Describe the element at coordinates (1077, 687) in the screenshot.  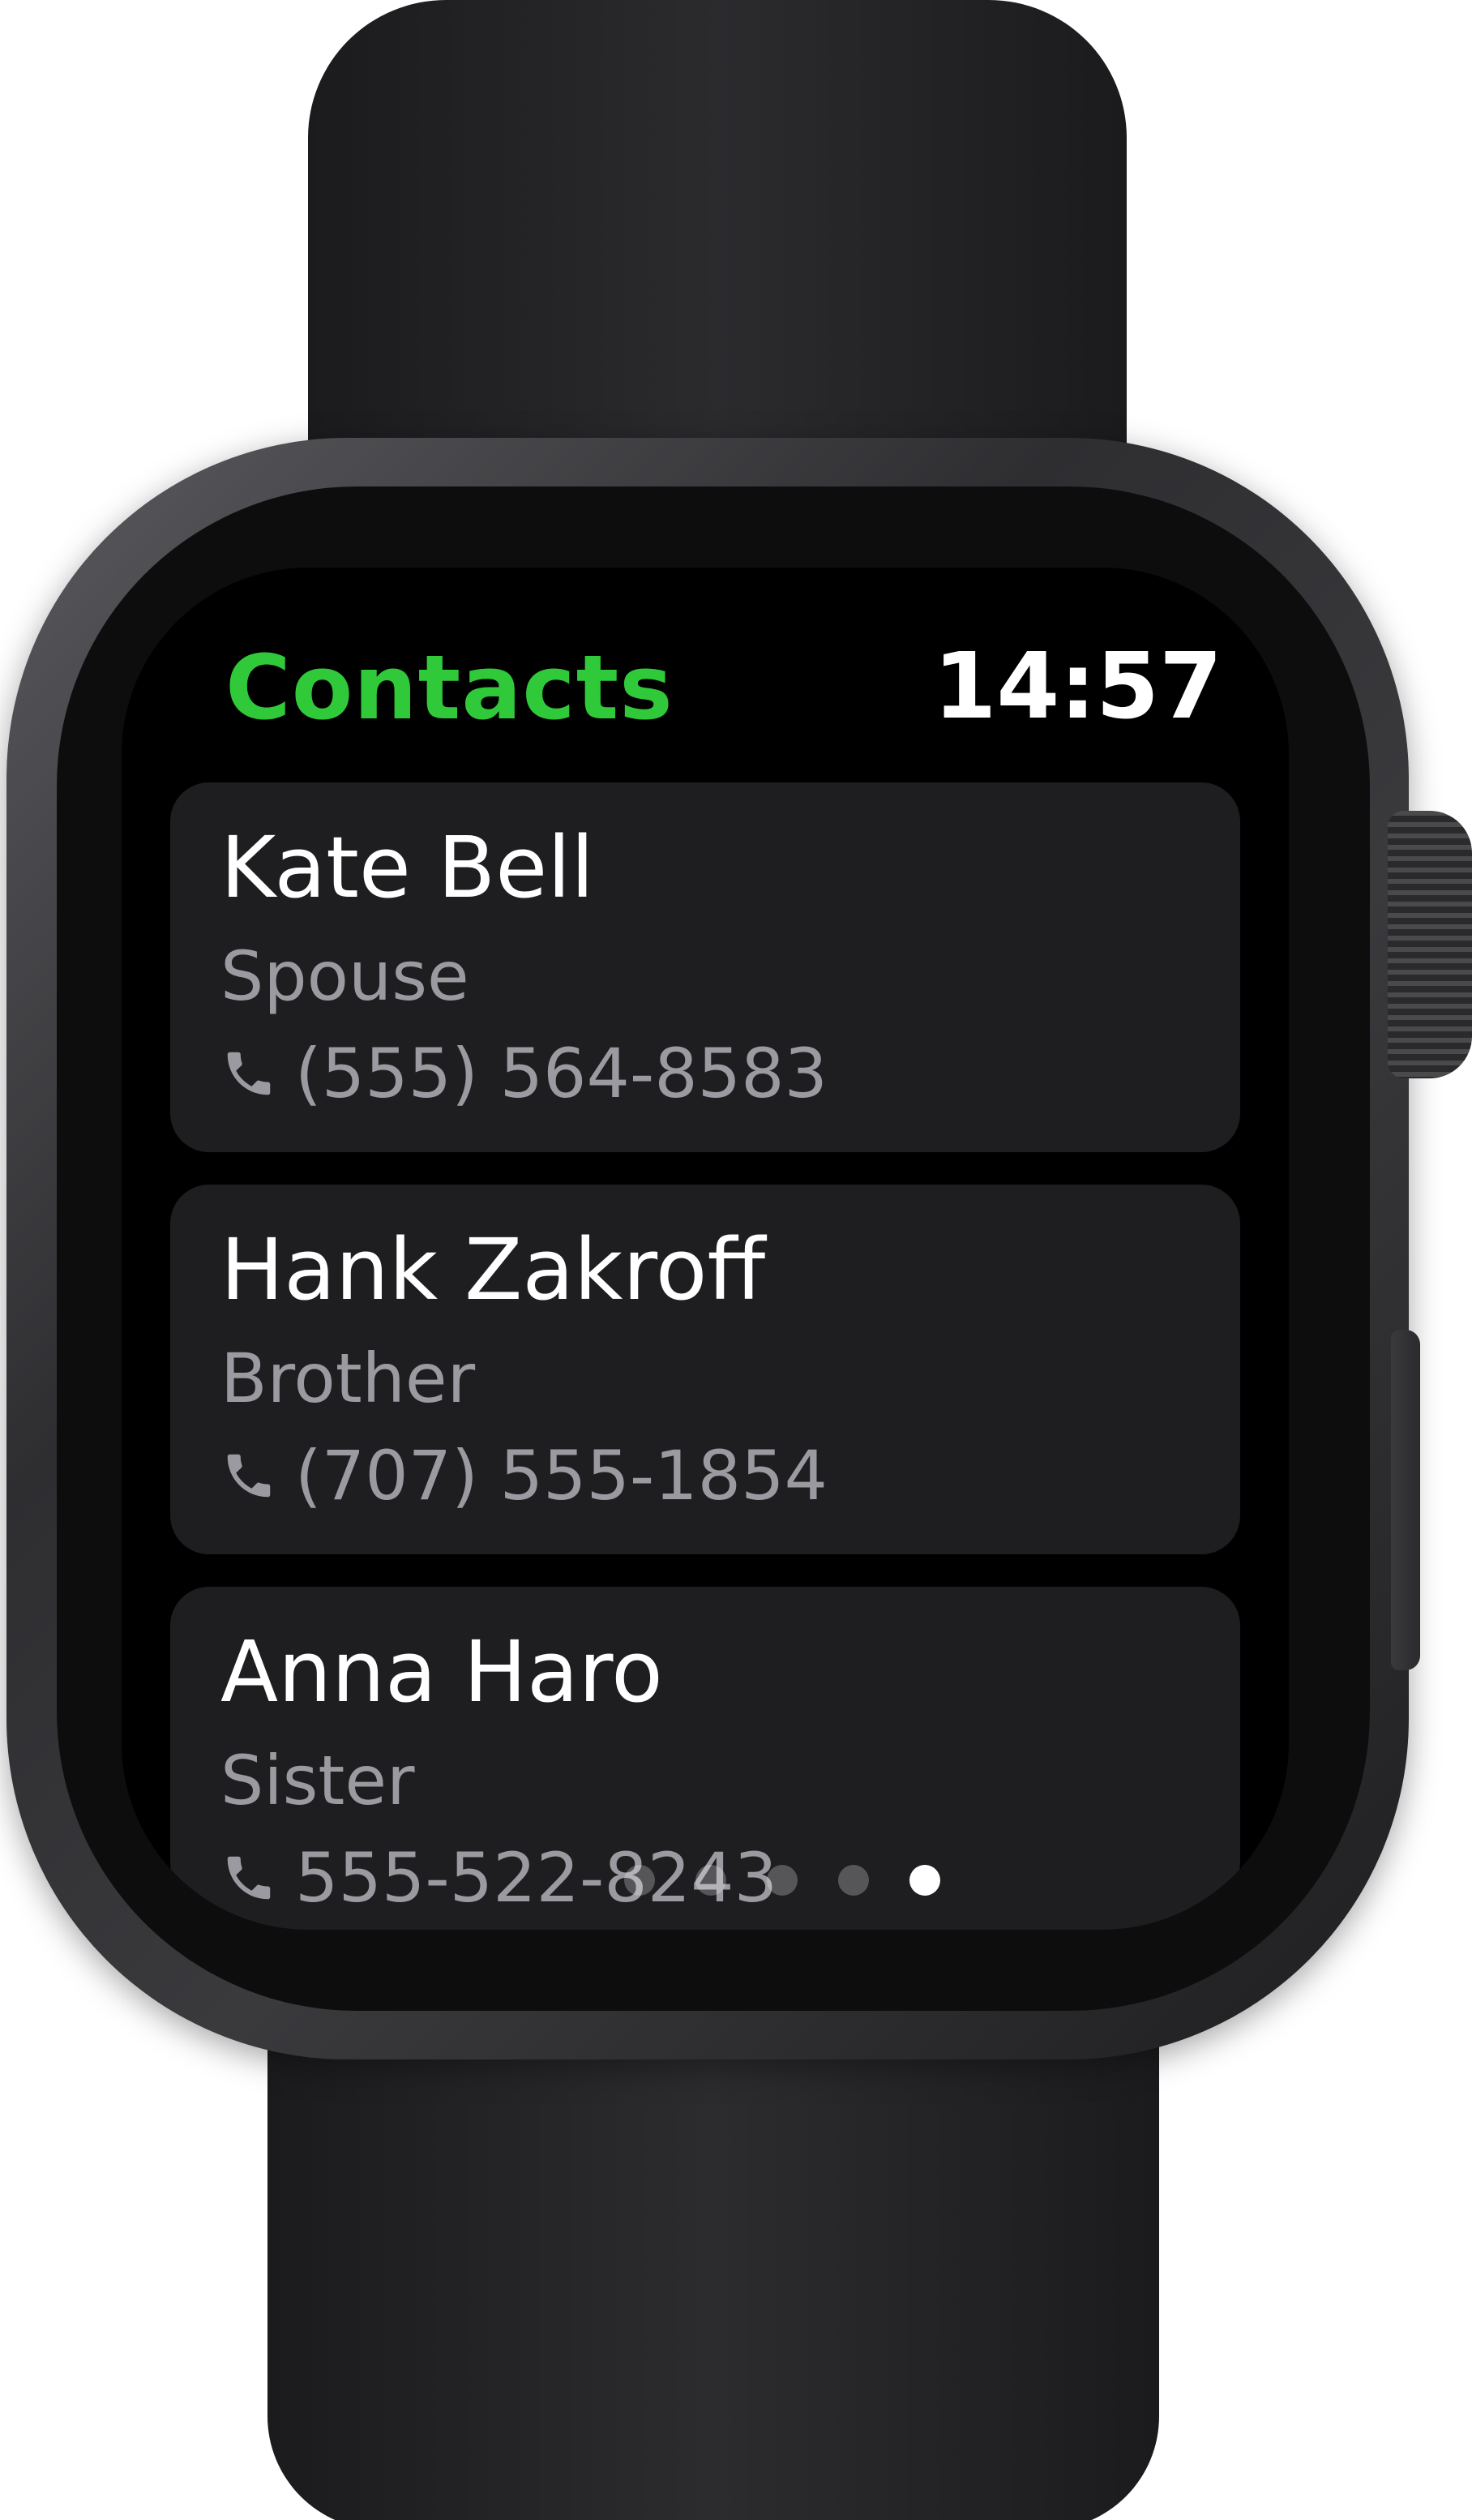
I see `clock: 14:57` at that location.